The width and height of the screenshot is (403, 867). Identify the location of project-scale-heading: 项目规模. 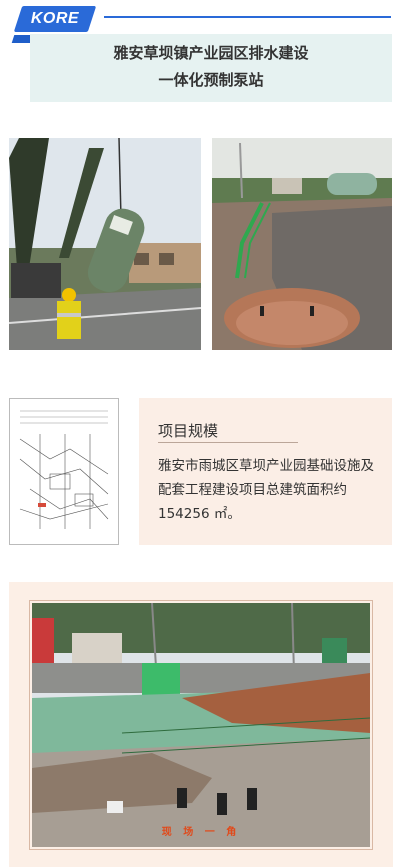
(188, 431).